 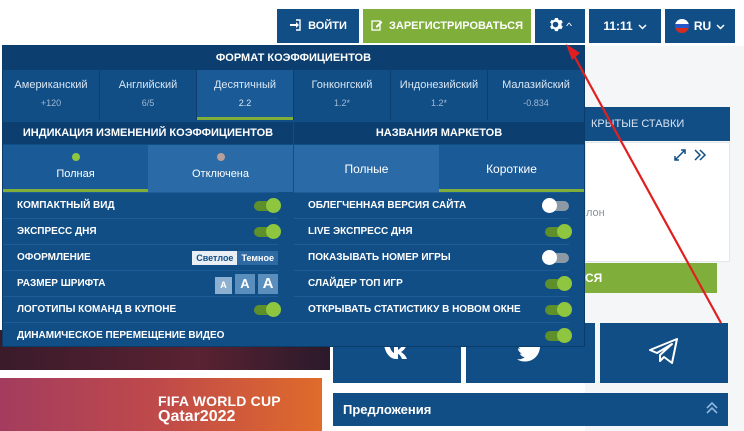 I want to click on odds-indication-tabs: Полная Отключена, so click(x=148, y=168).